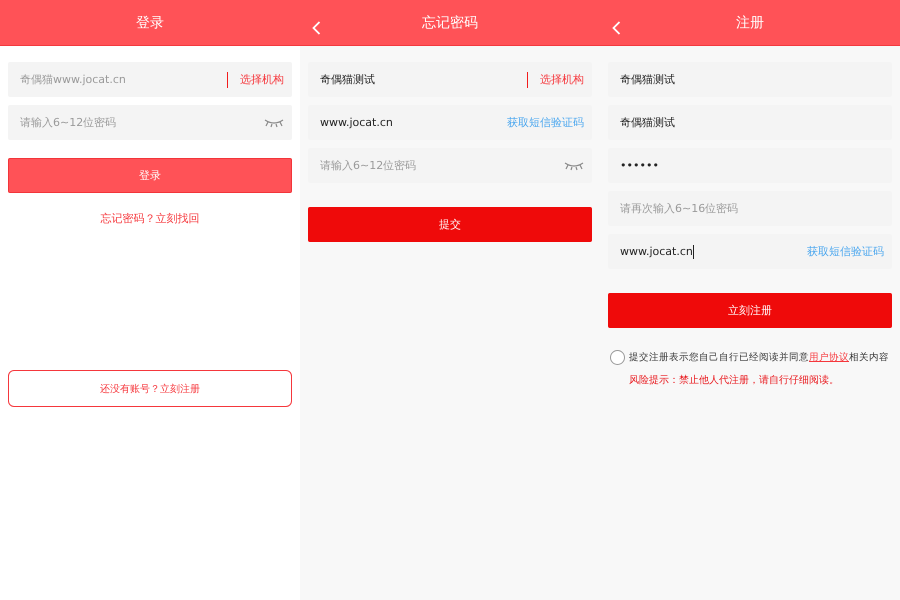 This screenshot has width=900, height=600. I want to click on risk-notice: 风险提示：禁止他人代注册，请自行仔细阅读。, so click(734, 380).